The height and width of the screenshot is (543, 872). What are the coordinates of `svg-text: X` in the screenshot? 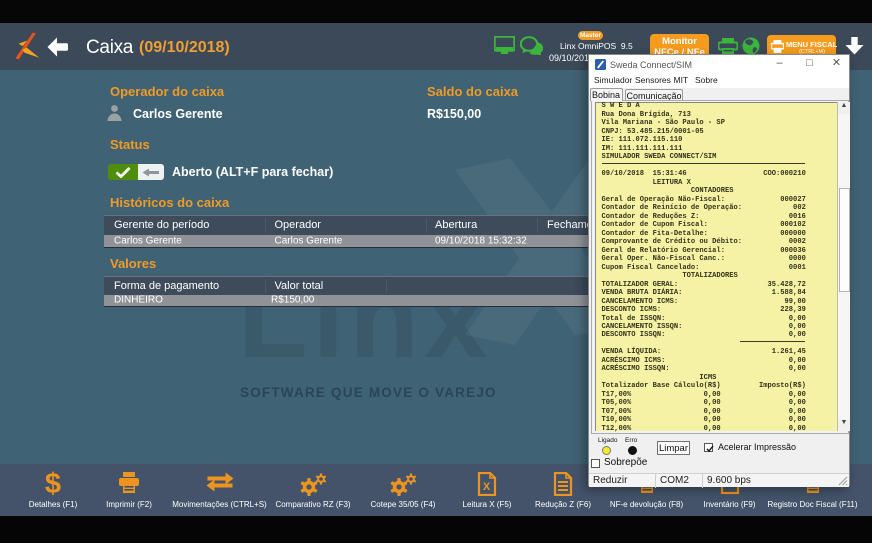 It's located at (487, 487).